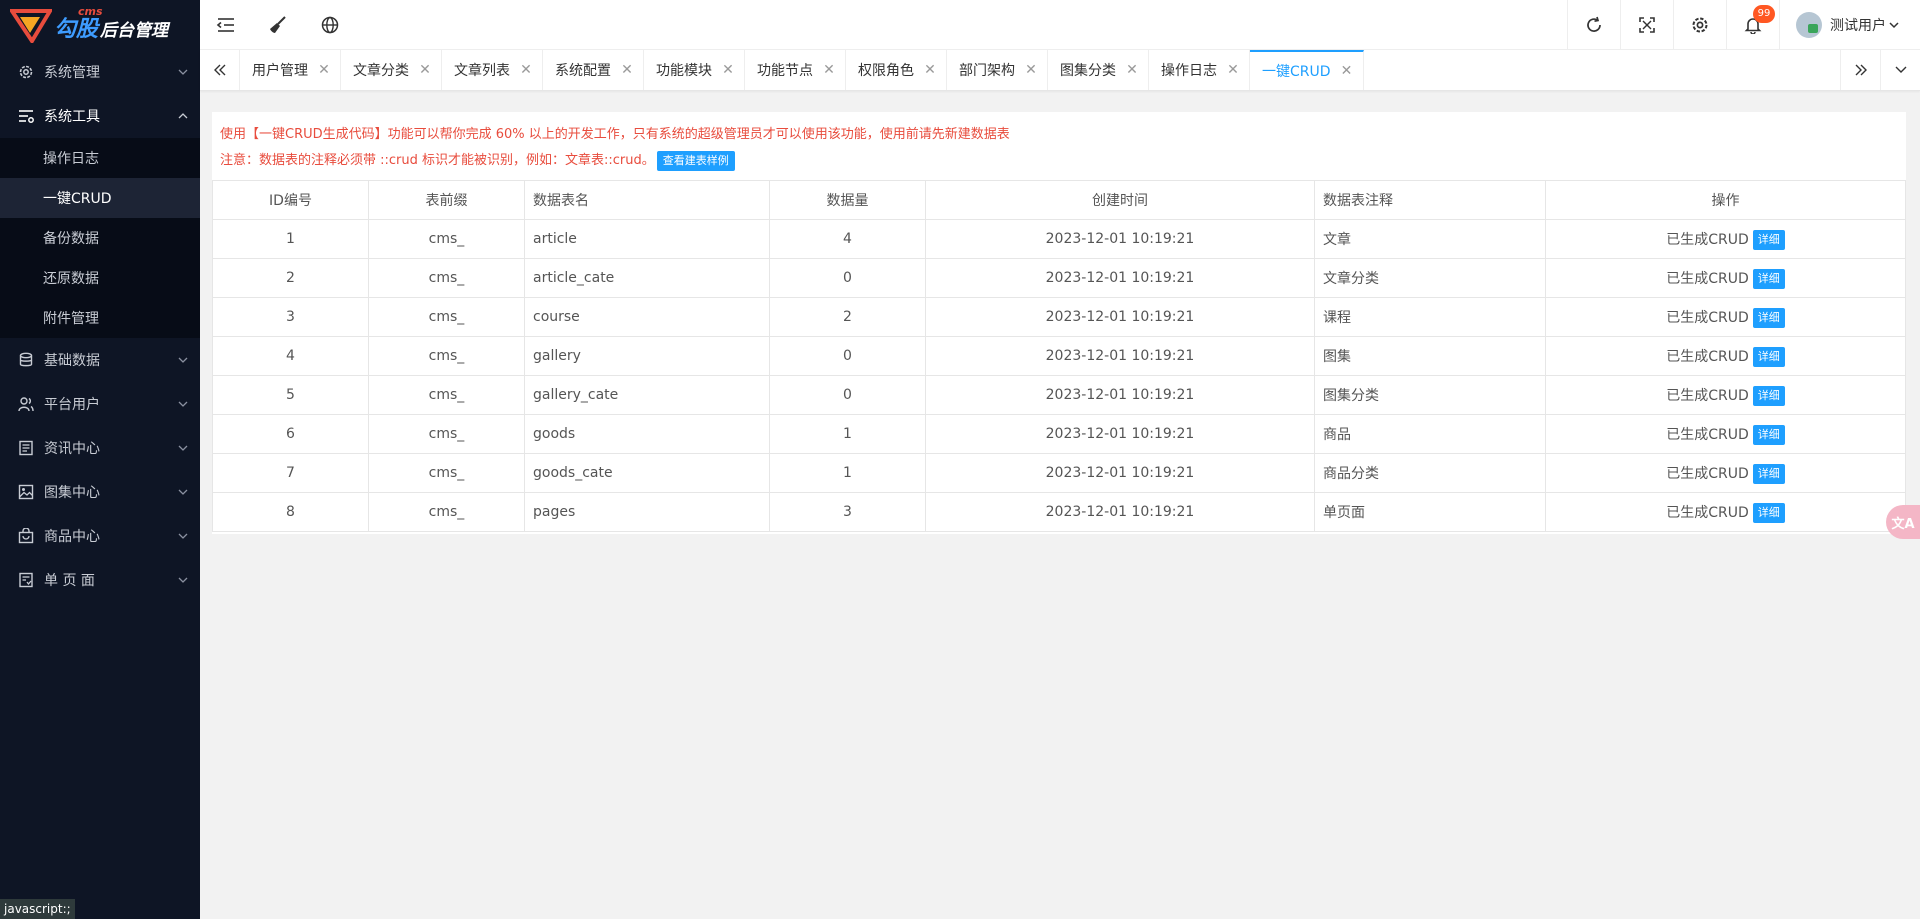  I want to click on double-chevron-right-icon, so click(1861, 70).